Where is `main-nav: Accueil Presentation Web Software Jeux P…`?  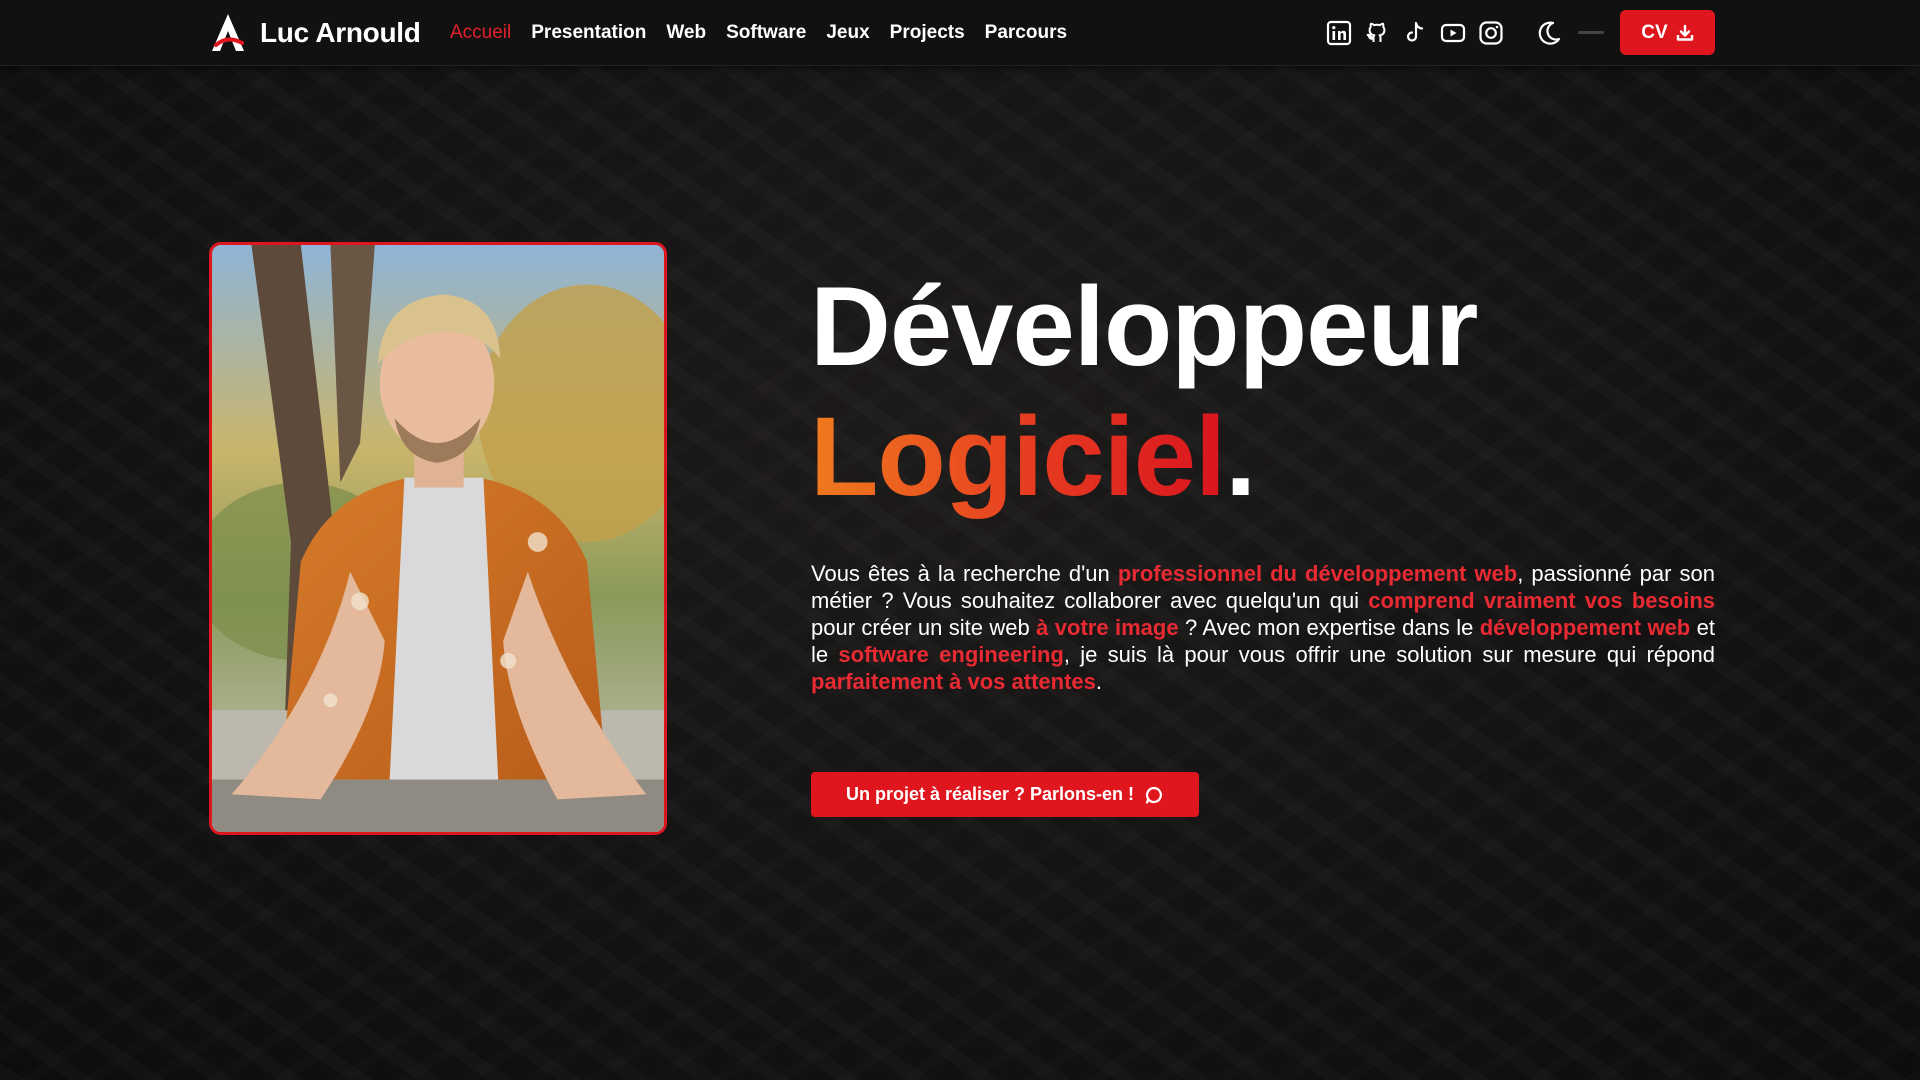 main-nav: Accueil Presentation Web Software Jeux P… is located at coordinates (758, 33).